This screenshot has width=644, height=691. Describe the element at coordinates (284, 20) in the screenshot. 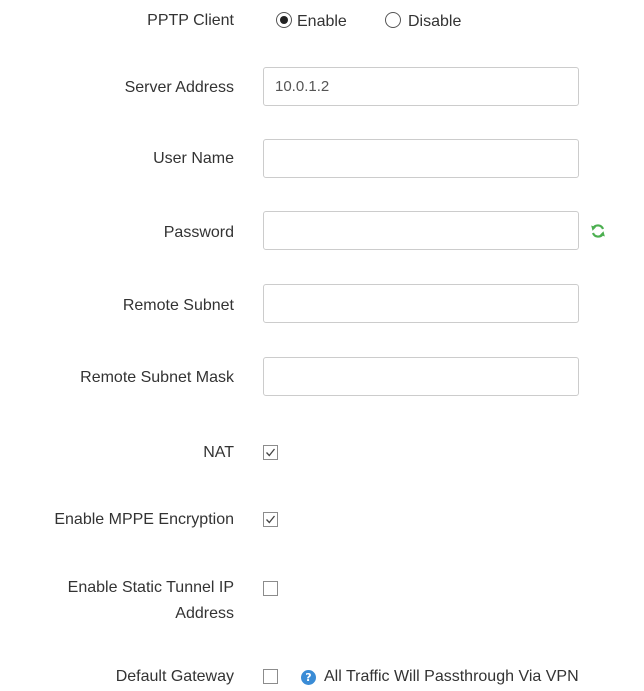

I see `pptp-enable-radio` at that location.